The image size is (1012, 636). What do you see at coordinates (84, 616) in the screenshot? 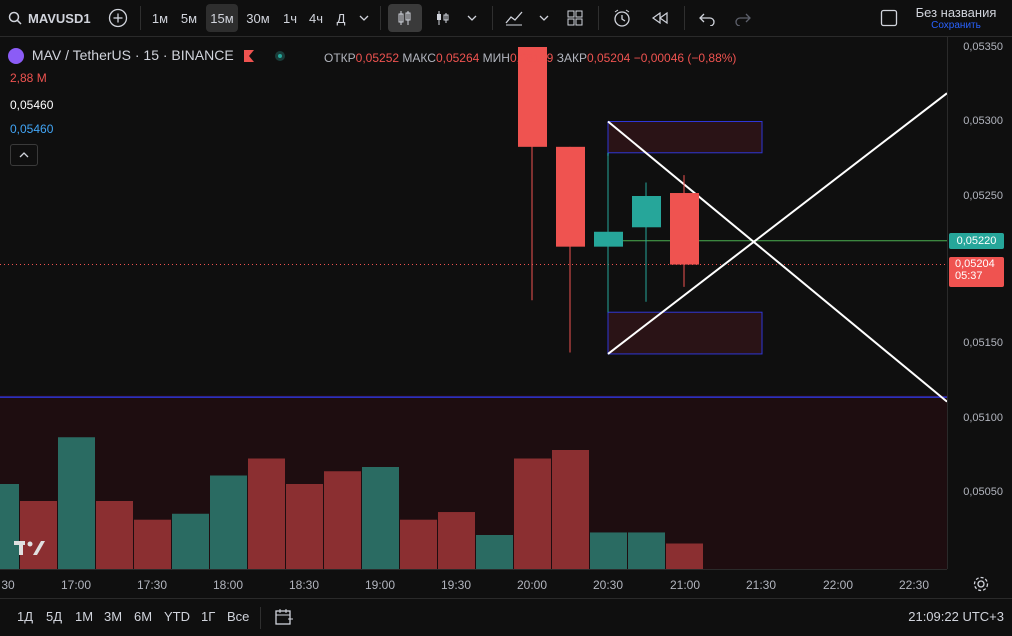
I see `range-1m: 1М` at bounding box center [84, 616].